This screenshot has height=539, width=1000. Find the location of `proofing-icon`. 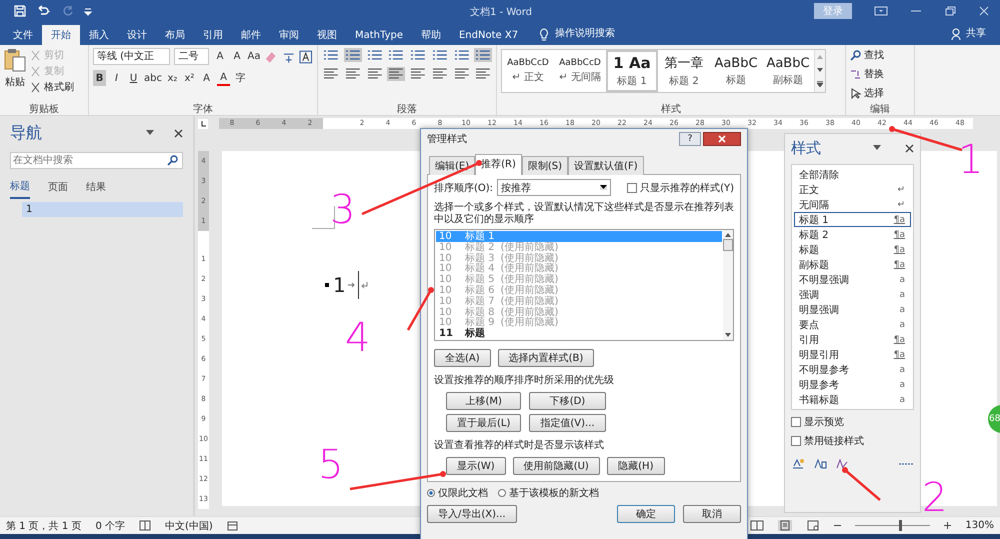

proofing-icon is located at coordinates (145, 525).